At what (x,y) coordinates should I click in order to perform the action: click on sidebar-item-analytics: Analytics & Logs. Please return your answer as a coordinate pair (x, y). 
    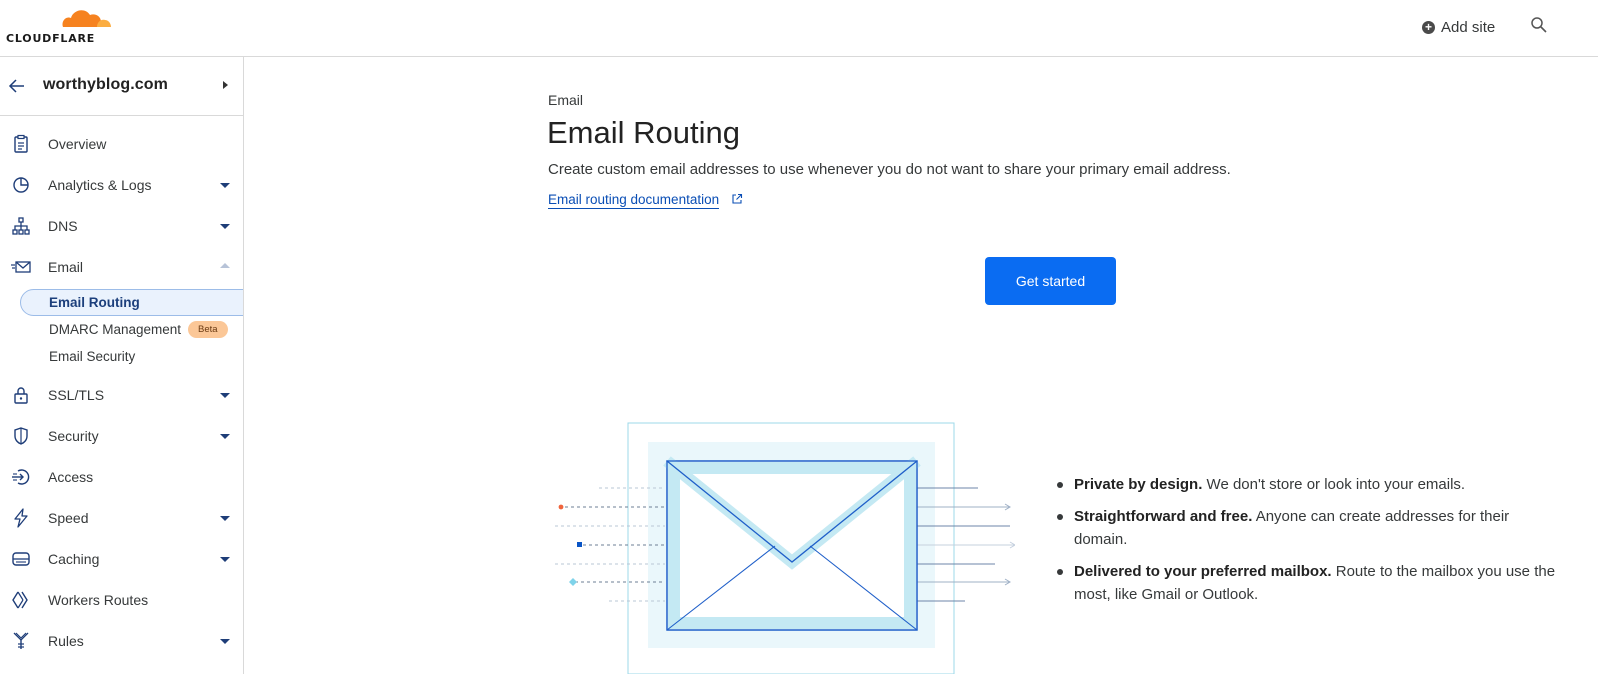
    Looking at the image, I should click on (121, 185).